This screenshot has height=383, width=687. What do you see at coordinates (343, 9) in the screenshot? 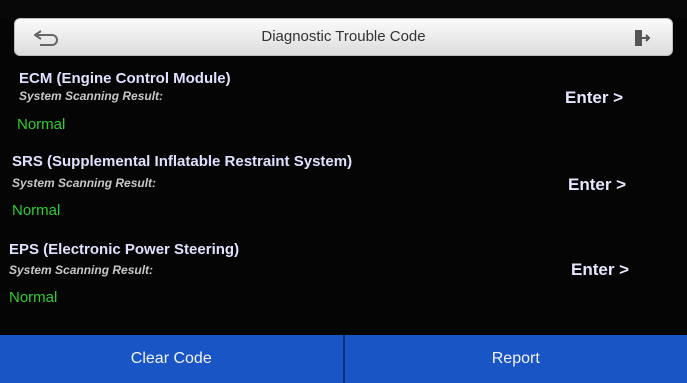
I see `status-bar` at bounding box center [343, 9].